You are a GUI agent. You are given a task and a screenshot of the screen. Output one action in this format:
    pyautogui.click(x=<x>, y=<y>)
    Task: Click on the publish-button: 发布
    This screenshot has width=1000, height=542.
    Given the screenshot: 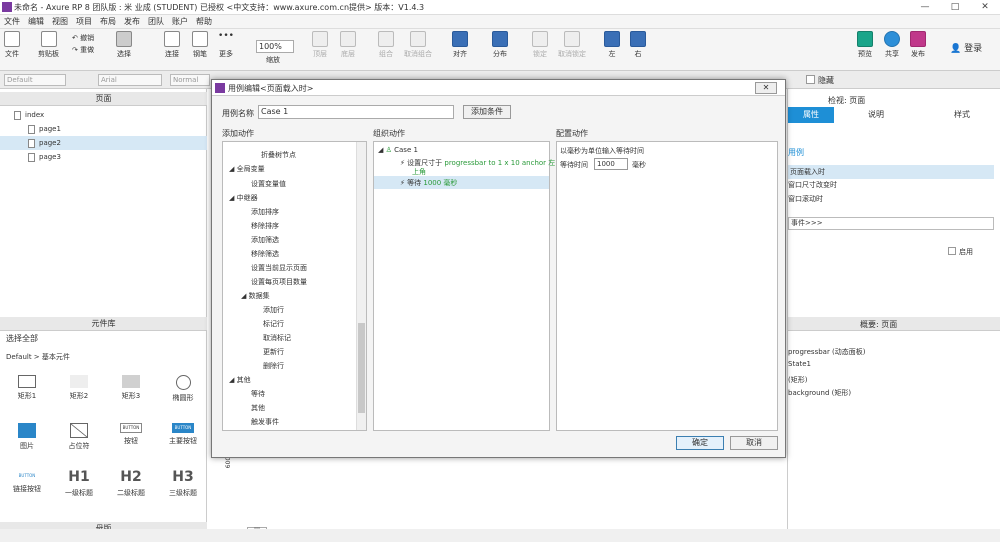 What is the action you would take?
    pyautogui.click(x=918, y=45)
    